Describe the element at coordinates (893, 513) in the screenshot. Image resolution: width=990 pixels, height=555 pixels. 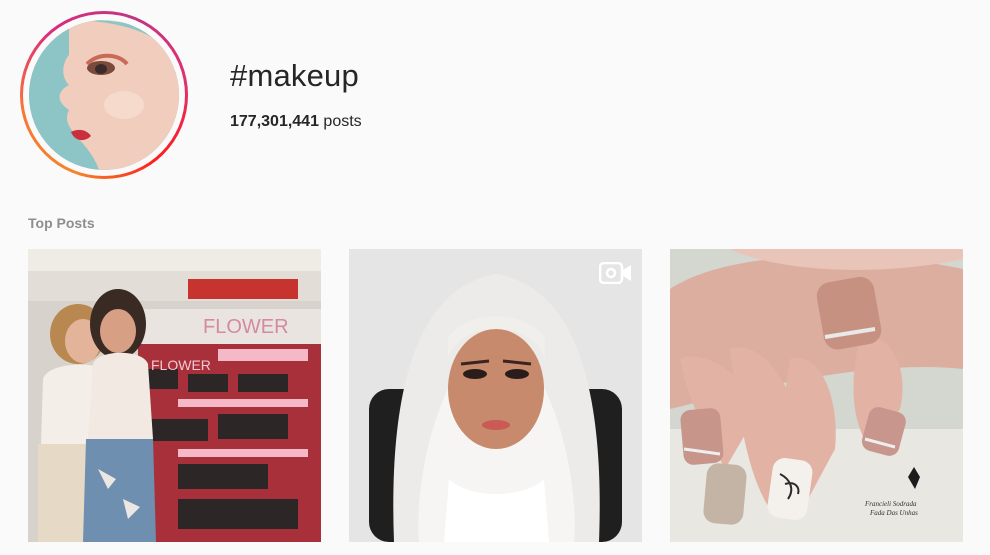
I see `watermark-line-2: Fada Das Unhas` at that location.